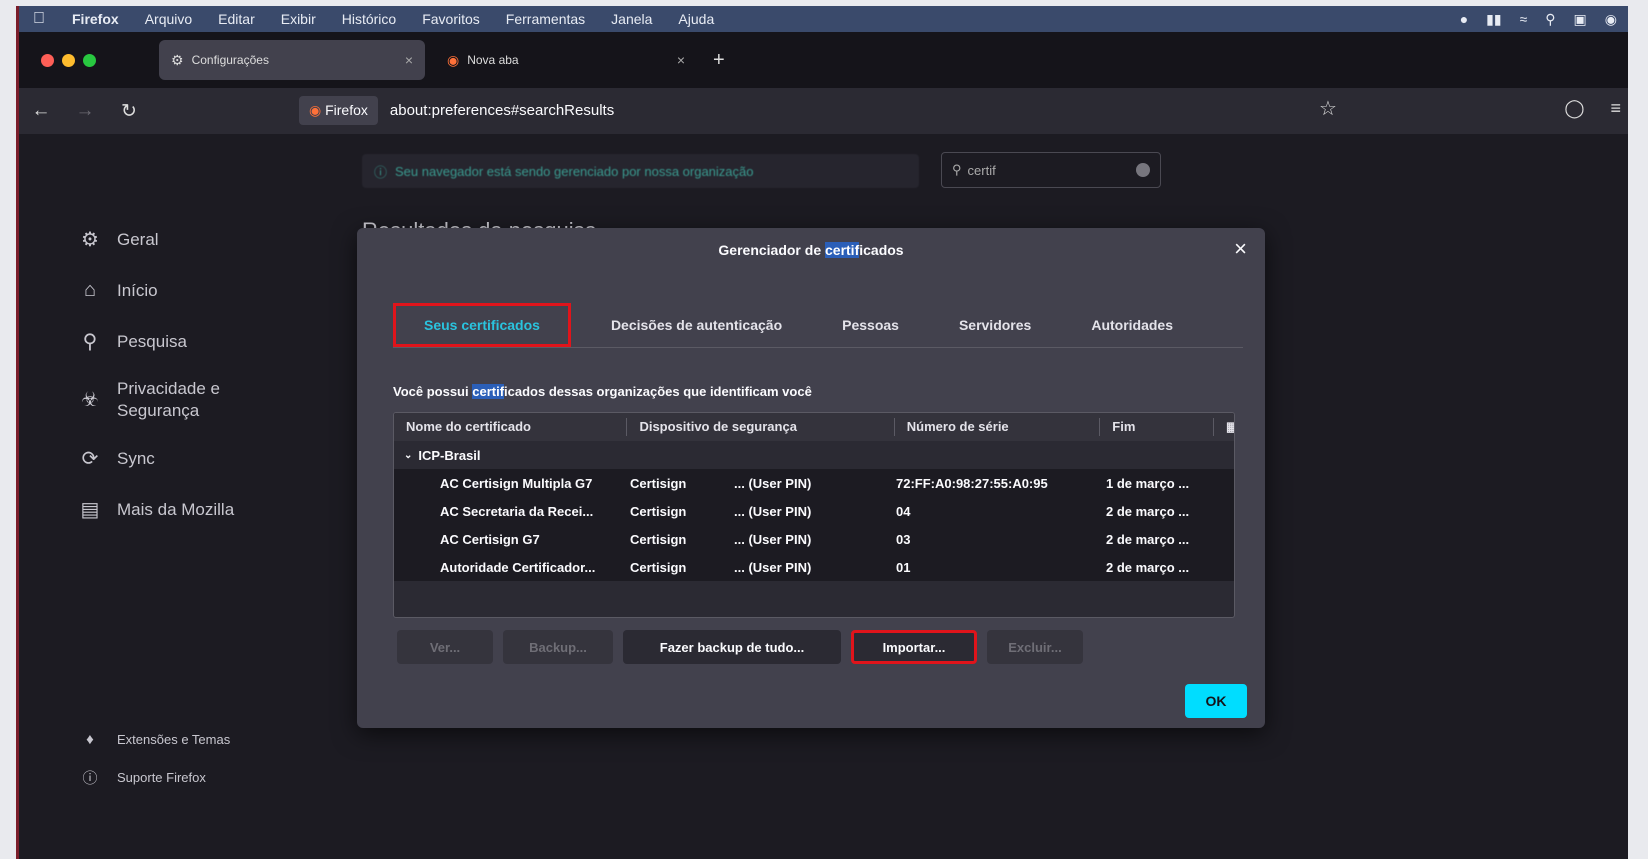 The height and width of the screenshot is (859, 1648). I want to click on siri-icon: ◉, so click(1611, 19).